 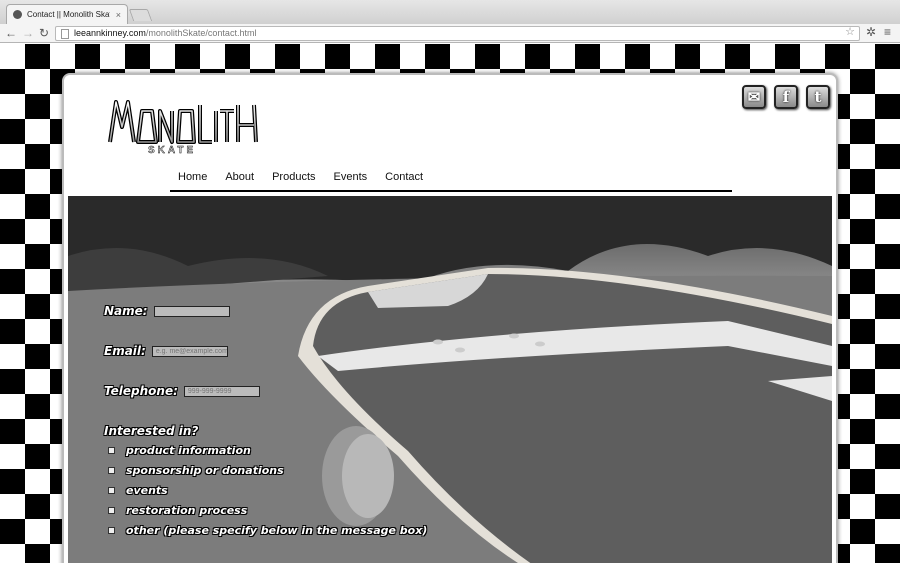 What do you see at coordinates (887, 32) in the screenshot?
I see `menu-icon: ≡` at bounding box center [887, 32].